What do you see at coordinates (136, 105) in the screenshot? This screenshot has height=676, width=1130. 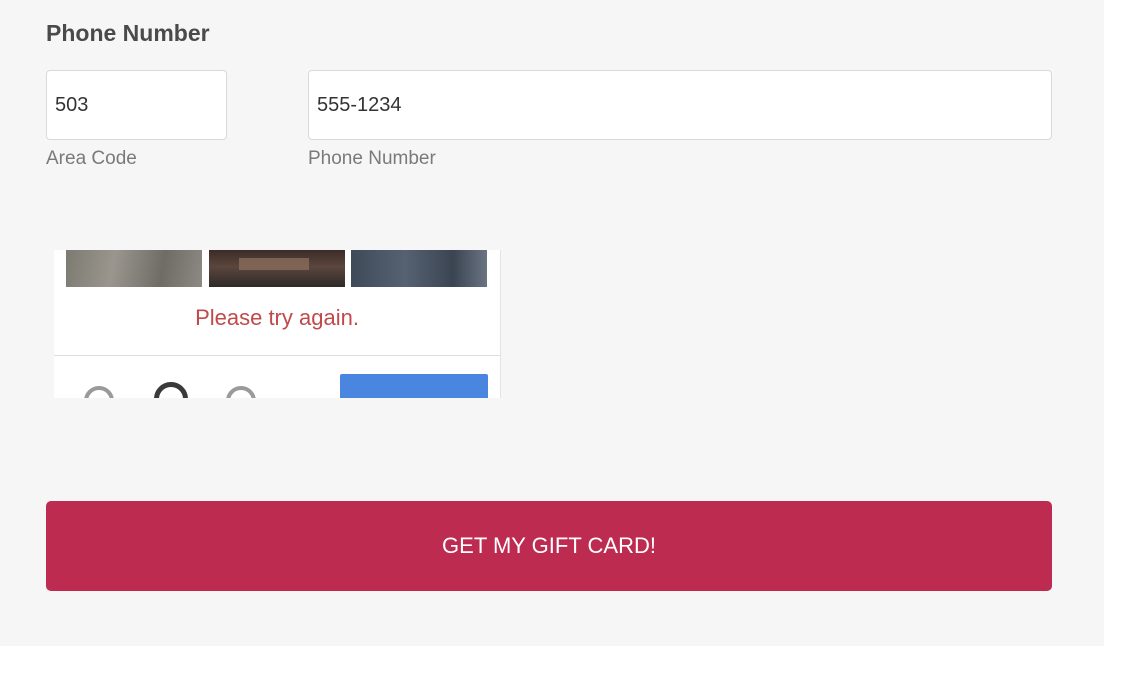 I see `area-code-input` at bounding box center [136, 105].